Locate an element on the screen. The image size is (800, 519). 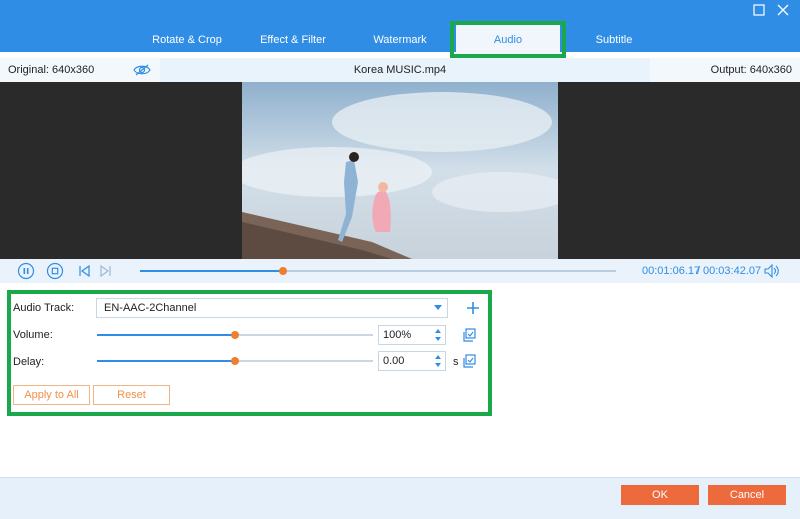
close-icon is located at coordinates (783, 10).